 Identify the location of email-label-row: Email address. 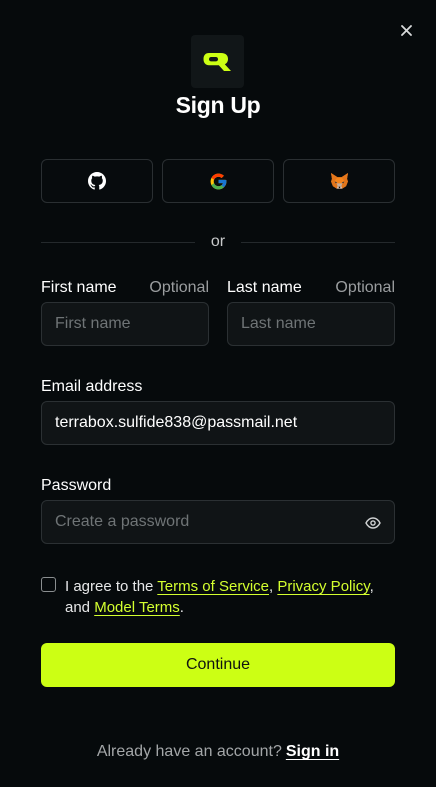
(218, 387).